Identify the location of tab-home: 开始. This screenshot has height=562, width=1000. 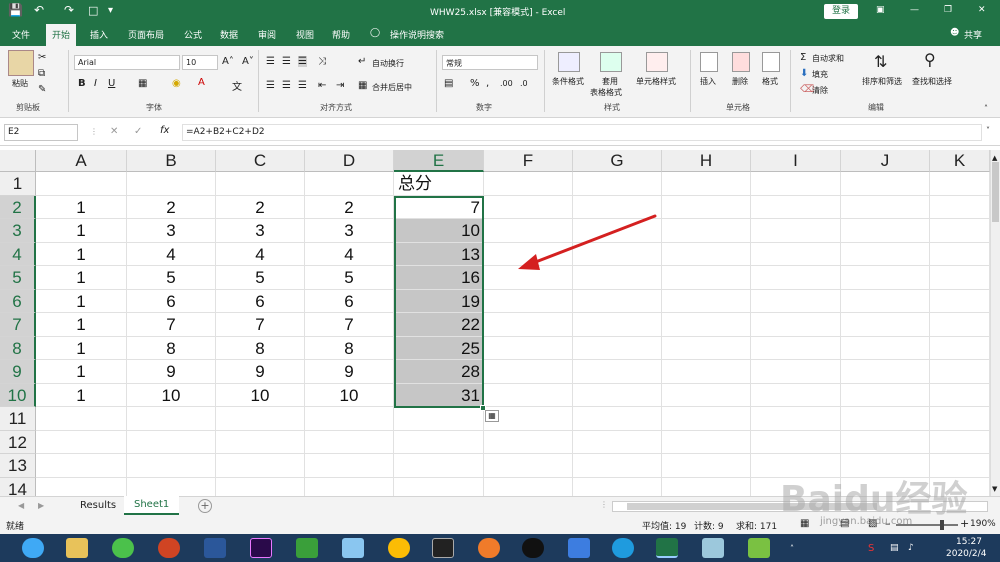
(61, 35).